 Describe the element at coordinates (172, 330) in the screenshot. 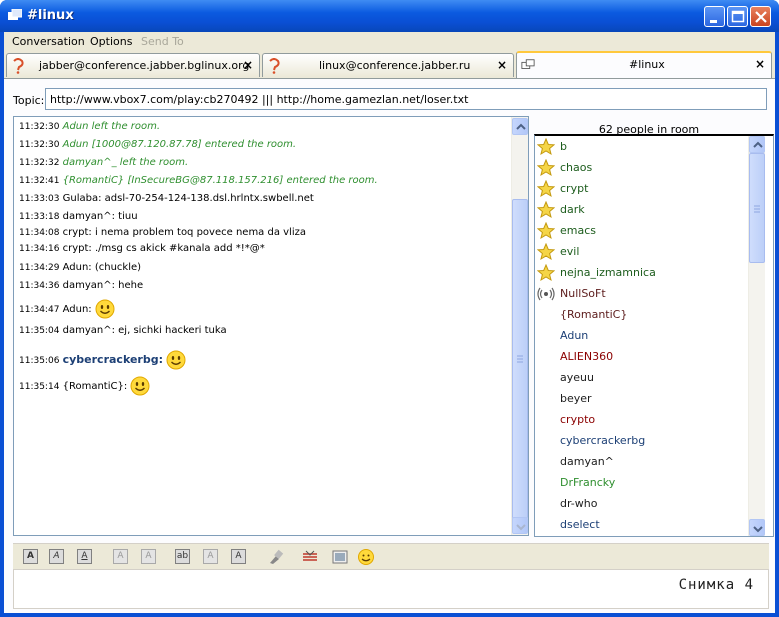

I see `message-text: ej, sichki hackeri tuka` at that location.